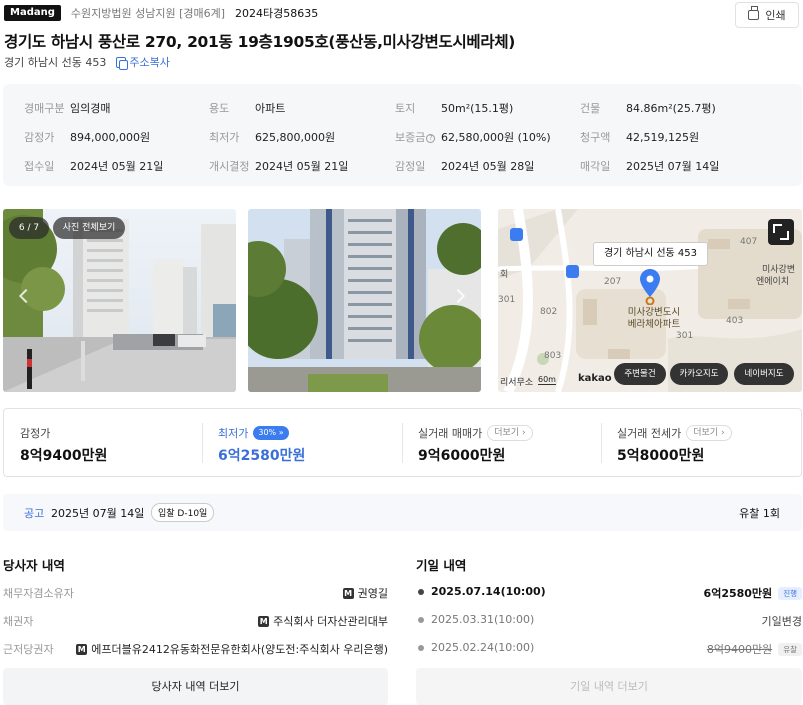 Image resolution: width=803 pixels, height=705 pixels. Describe the element at coordinates (55, 62) in the screenshot. I see `jibun-address: 경기 하남시 선동 453` at that location.